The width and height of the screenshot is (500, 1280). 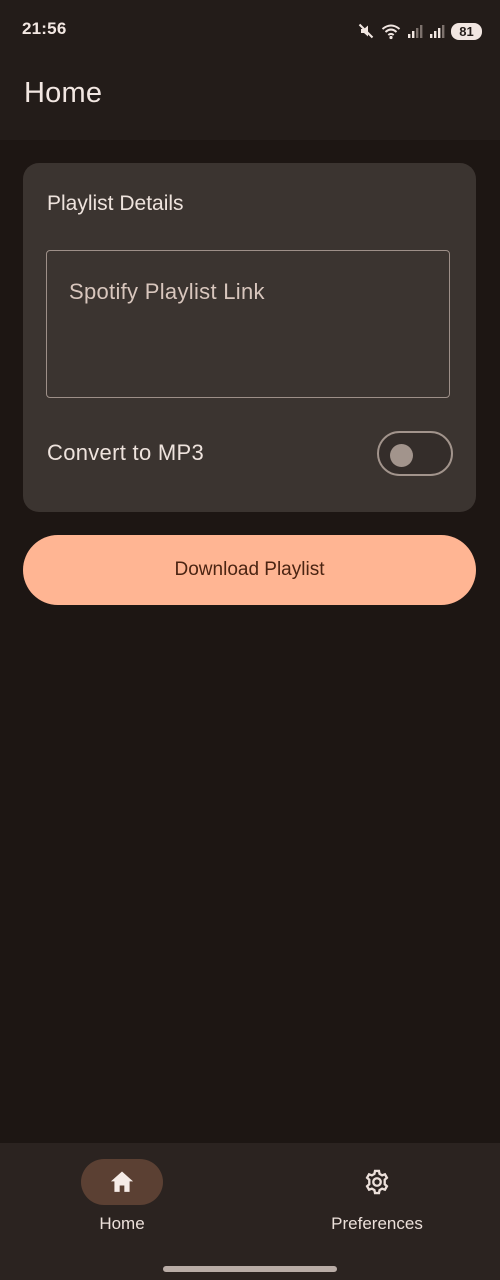 What do you see at coordinates (377, 1204) in the screenshot?
I see `nav-item-preferences: Preferences` at bounding box center [377, 1204].